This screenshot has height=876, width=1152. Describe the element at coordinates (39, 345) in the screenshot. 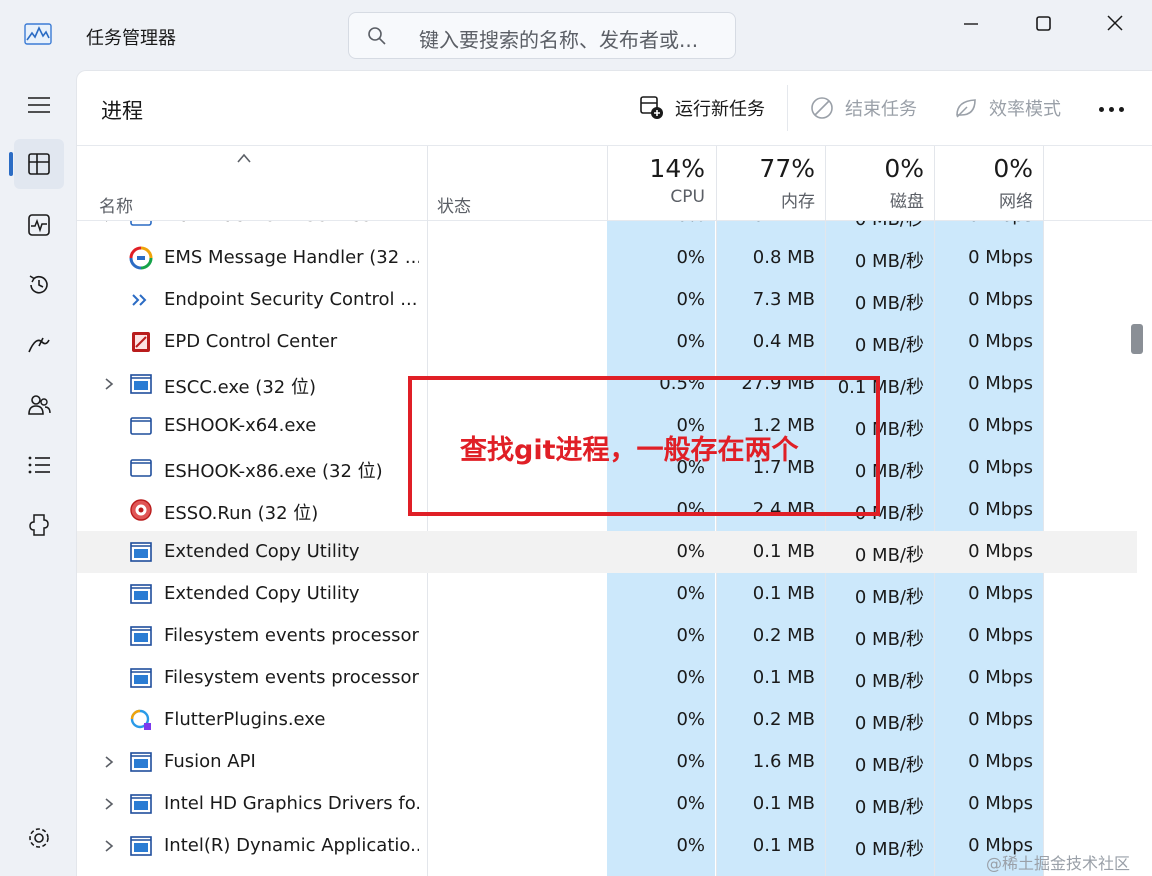

I see `nav-startup-apps-icon` at that location.